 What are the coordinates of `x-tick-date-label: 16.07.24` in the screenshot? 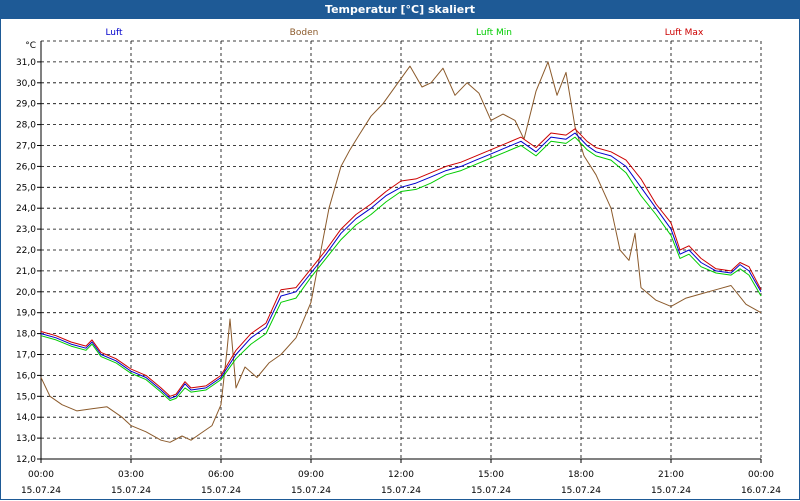 It's located at (761, 491).